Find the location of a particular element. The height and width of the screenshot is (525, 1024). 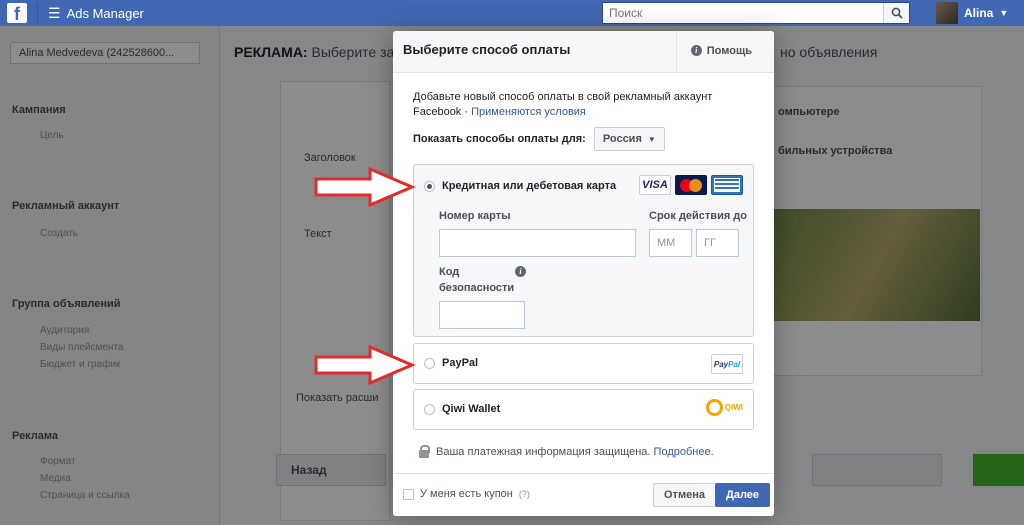

menu-icon: ☰ is located at coordinates (54, 13).